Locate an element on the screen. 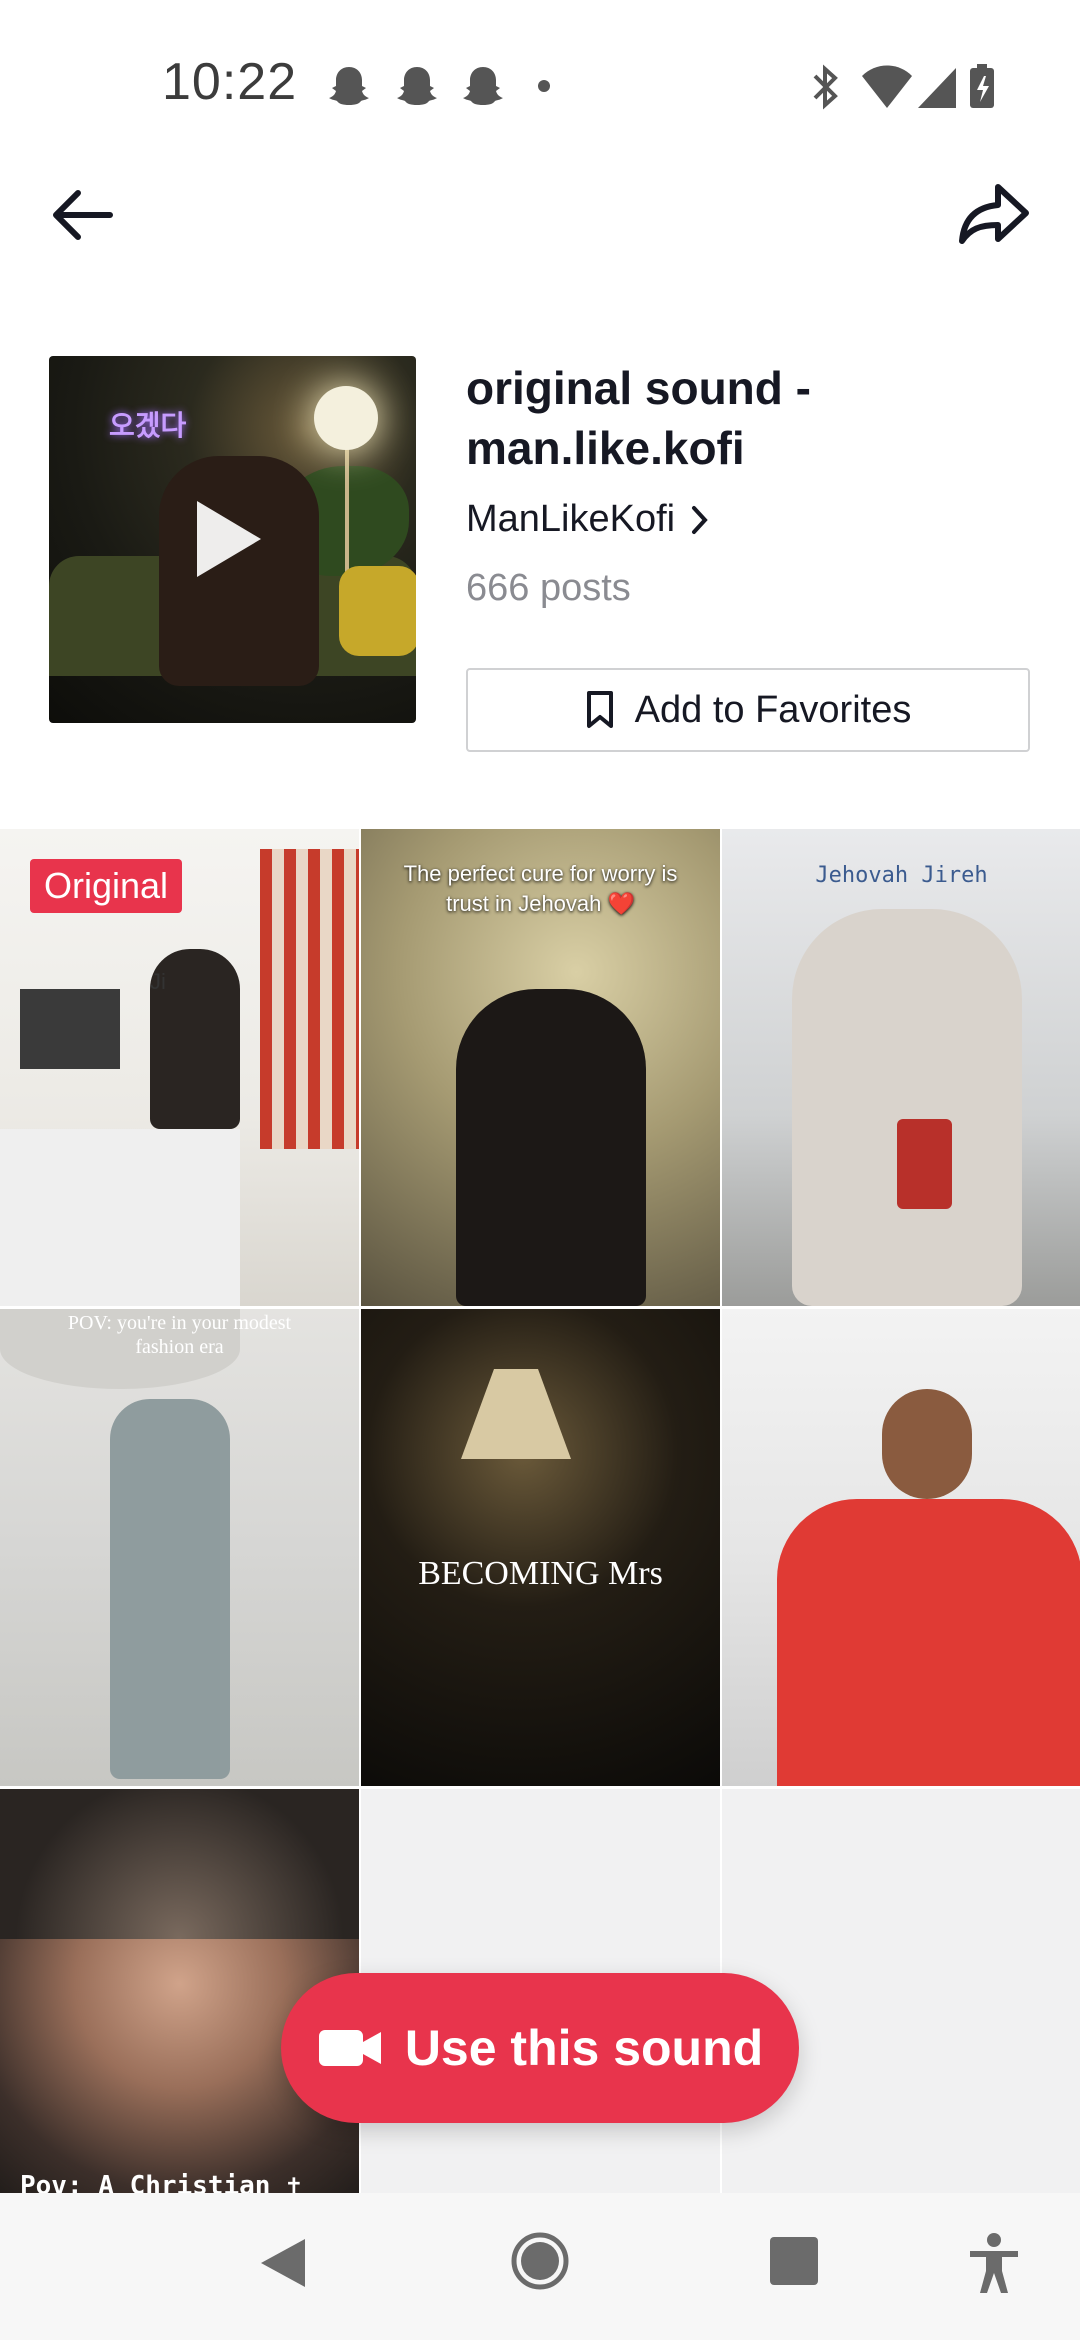 The image size is (1080, 2340). accessibility-icon is located at coordinates (994, 2263).